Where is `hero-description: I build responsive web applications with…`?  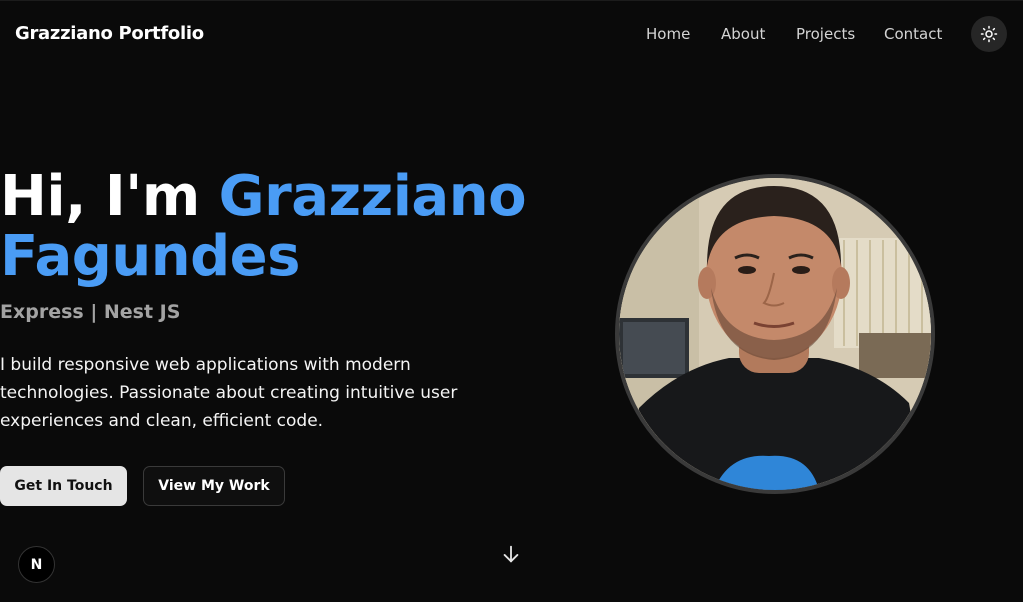 hero-description: I build responsive web applications with… is located at coordinates (229, 393).